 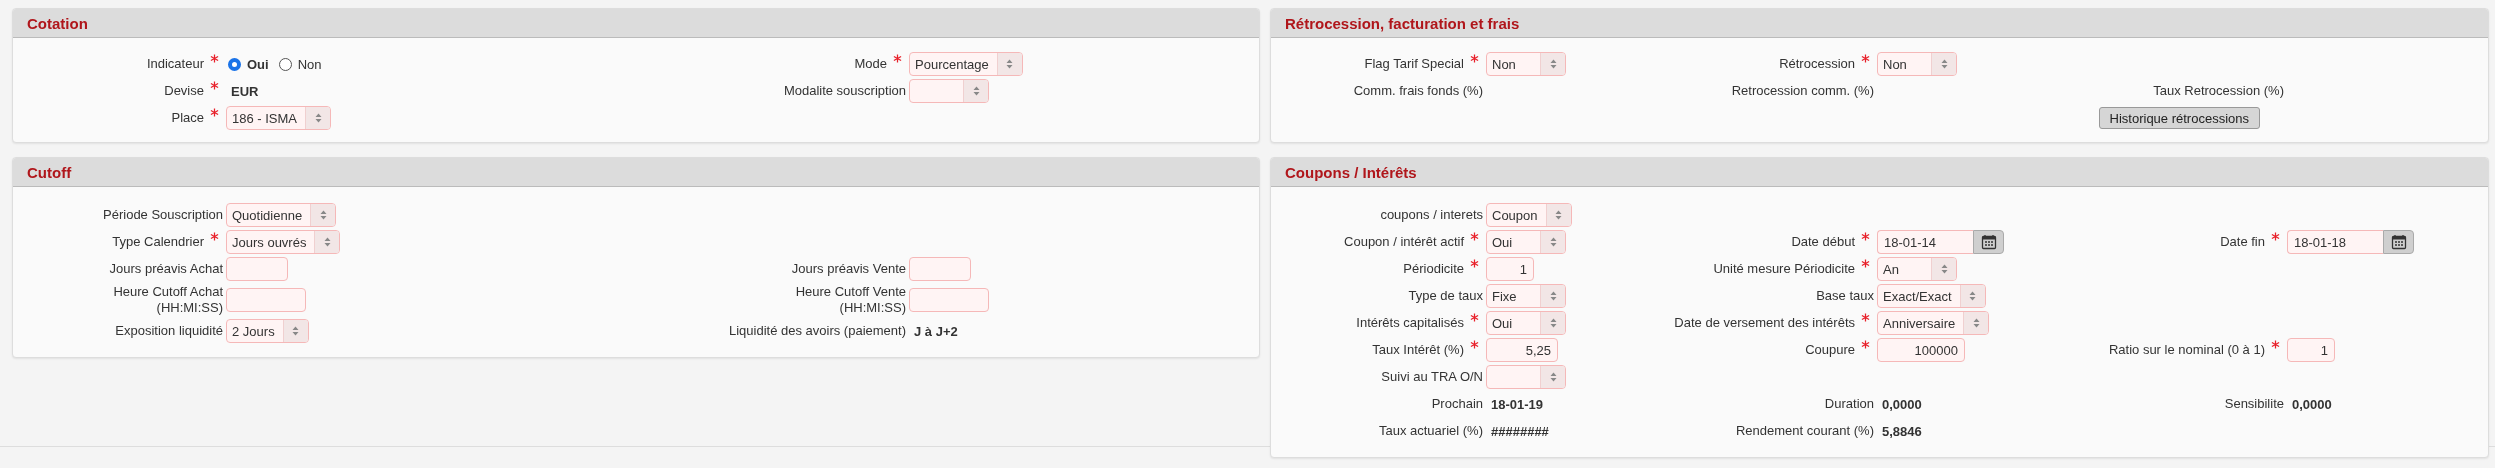 I want to click on field-label: Mode, so click(x=870, y=64).